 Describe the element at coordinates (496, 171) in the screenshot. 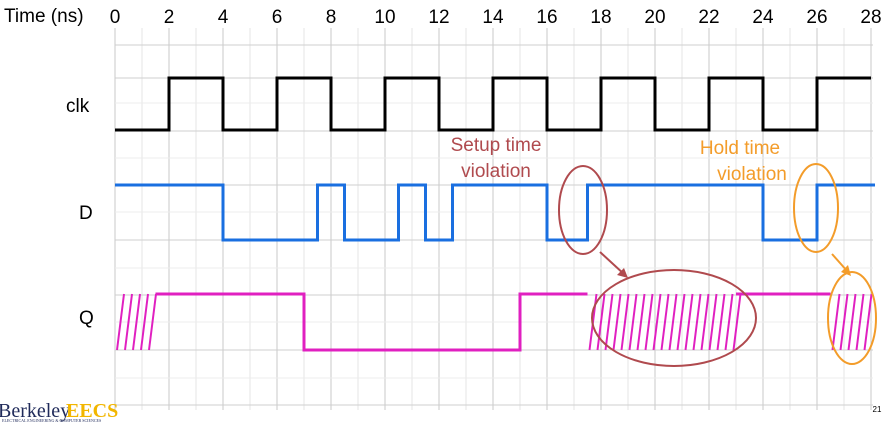

I see `setup-violation-label-2: violation` at that location.